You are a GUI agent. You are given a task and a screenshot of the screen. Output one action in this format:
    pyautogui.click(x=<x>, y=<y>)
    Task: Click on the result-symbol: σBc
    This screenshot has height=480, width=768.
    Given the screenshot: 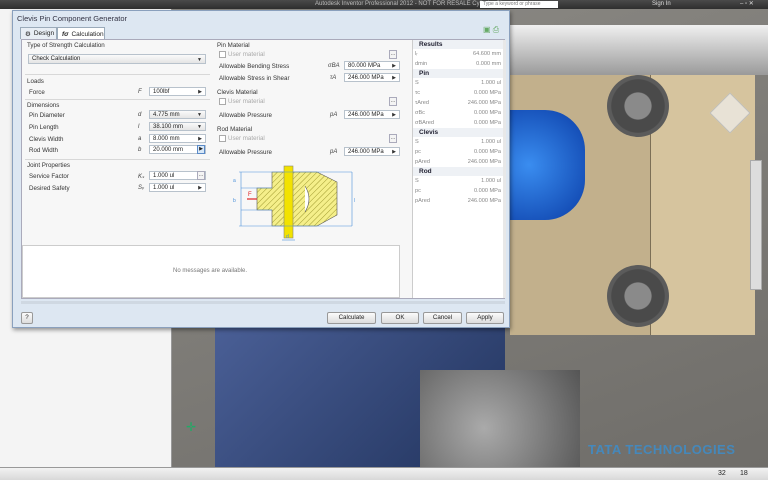 What is the action you would take?
    pyautogui.click(x=420, y=113)
    